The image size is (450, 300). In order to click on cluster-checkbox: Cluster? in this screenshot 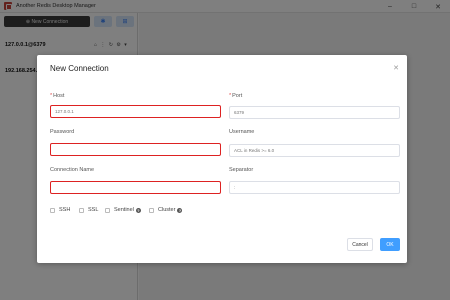, I will do `click(166, 210)`.